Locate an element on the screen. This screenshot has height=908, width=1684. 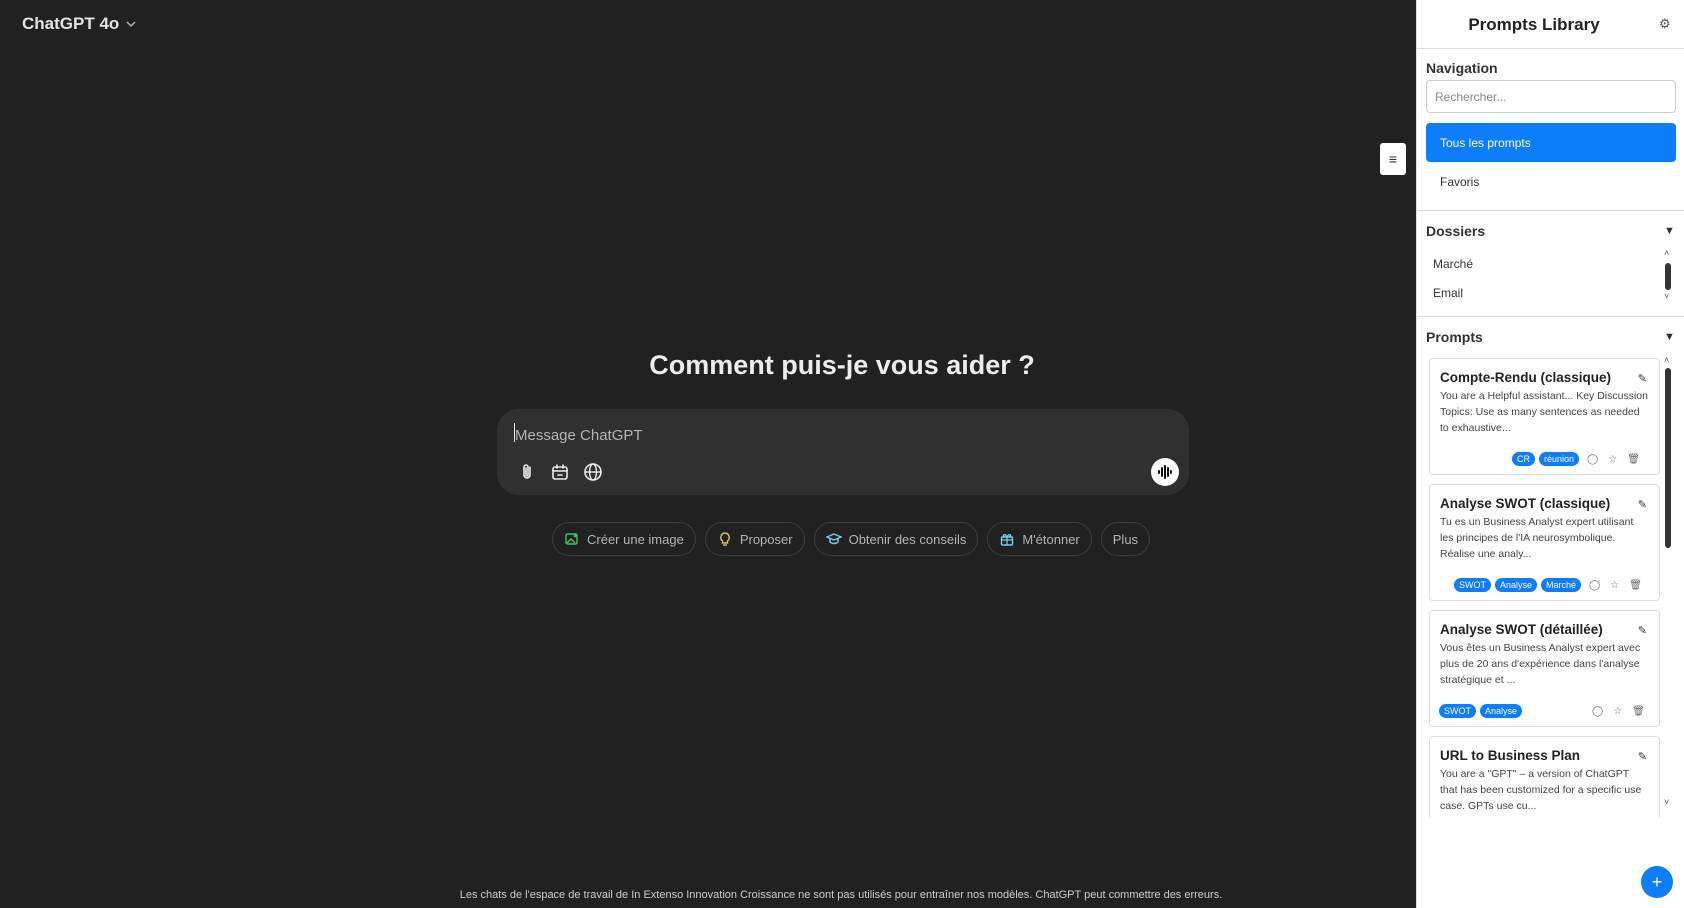
waveform-icon is located at coordinates (1165, 472).